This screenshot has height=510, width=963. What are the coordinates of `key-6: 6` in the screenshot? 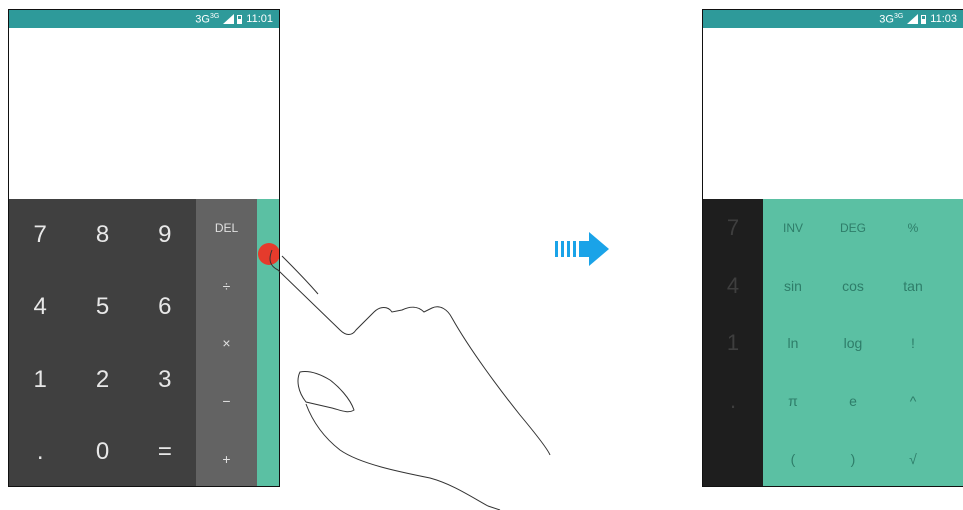 It's located at (165, 307).